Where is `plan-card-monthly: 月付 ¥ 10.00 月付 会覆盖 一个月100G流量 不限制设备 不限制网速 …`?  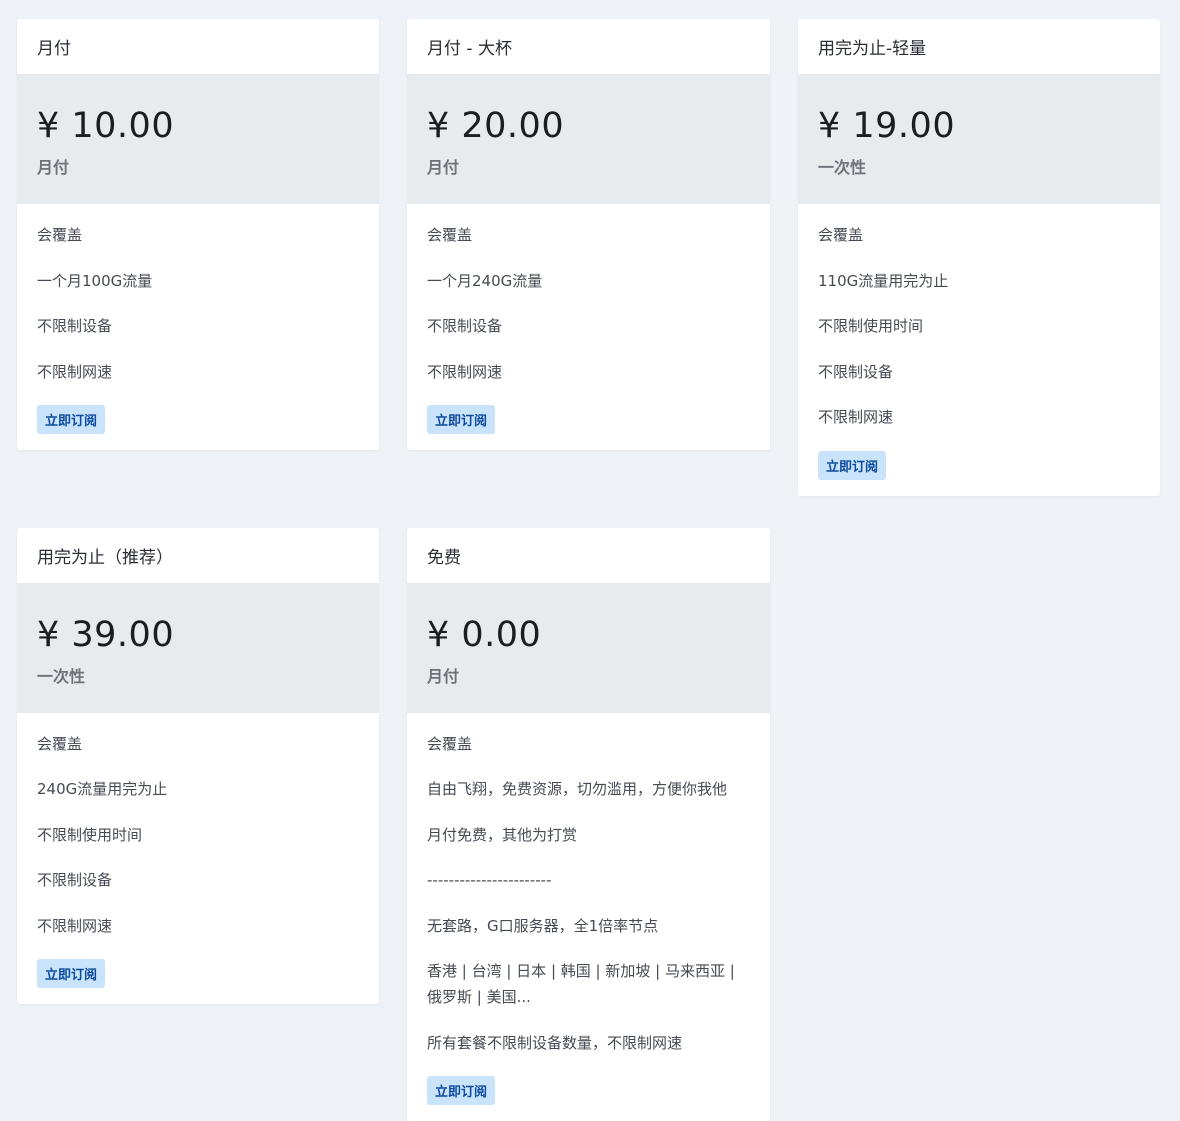
plan-card-monthly: 月付 ¥ 10.00 月付 会覆盖 一个月100G流量 不限制设备 不限制网速 … is located at coordinates (198, 234).